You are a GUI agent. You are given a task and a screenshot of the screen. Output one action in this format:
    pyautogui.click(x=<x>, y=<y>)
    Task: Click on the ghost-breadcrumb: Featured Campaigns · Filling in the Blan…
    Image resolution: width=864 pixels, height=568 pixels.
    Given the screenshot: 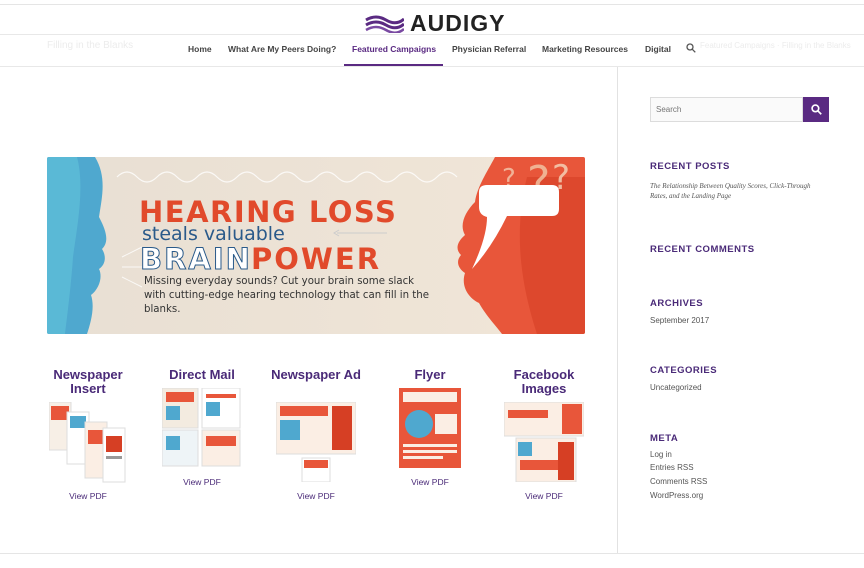 What is the action you would take?
    pyautogui.click(x=775, y=45)
    